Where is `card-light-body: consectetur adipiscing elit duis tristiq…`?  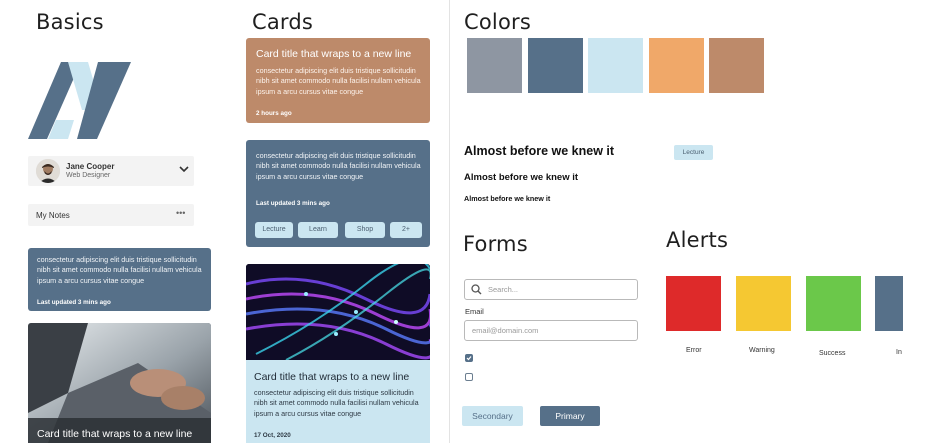 card-light-body: consectetur adipiscing elit duis tristiq… is located at coordinates (336, 403).